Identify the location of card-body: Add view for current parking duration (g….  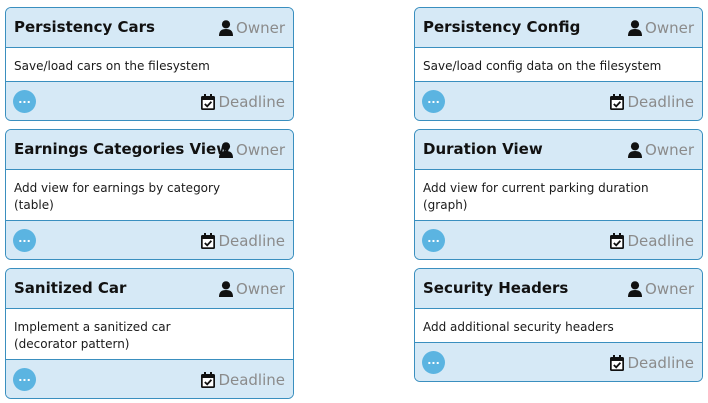
(558, 192).